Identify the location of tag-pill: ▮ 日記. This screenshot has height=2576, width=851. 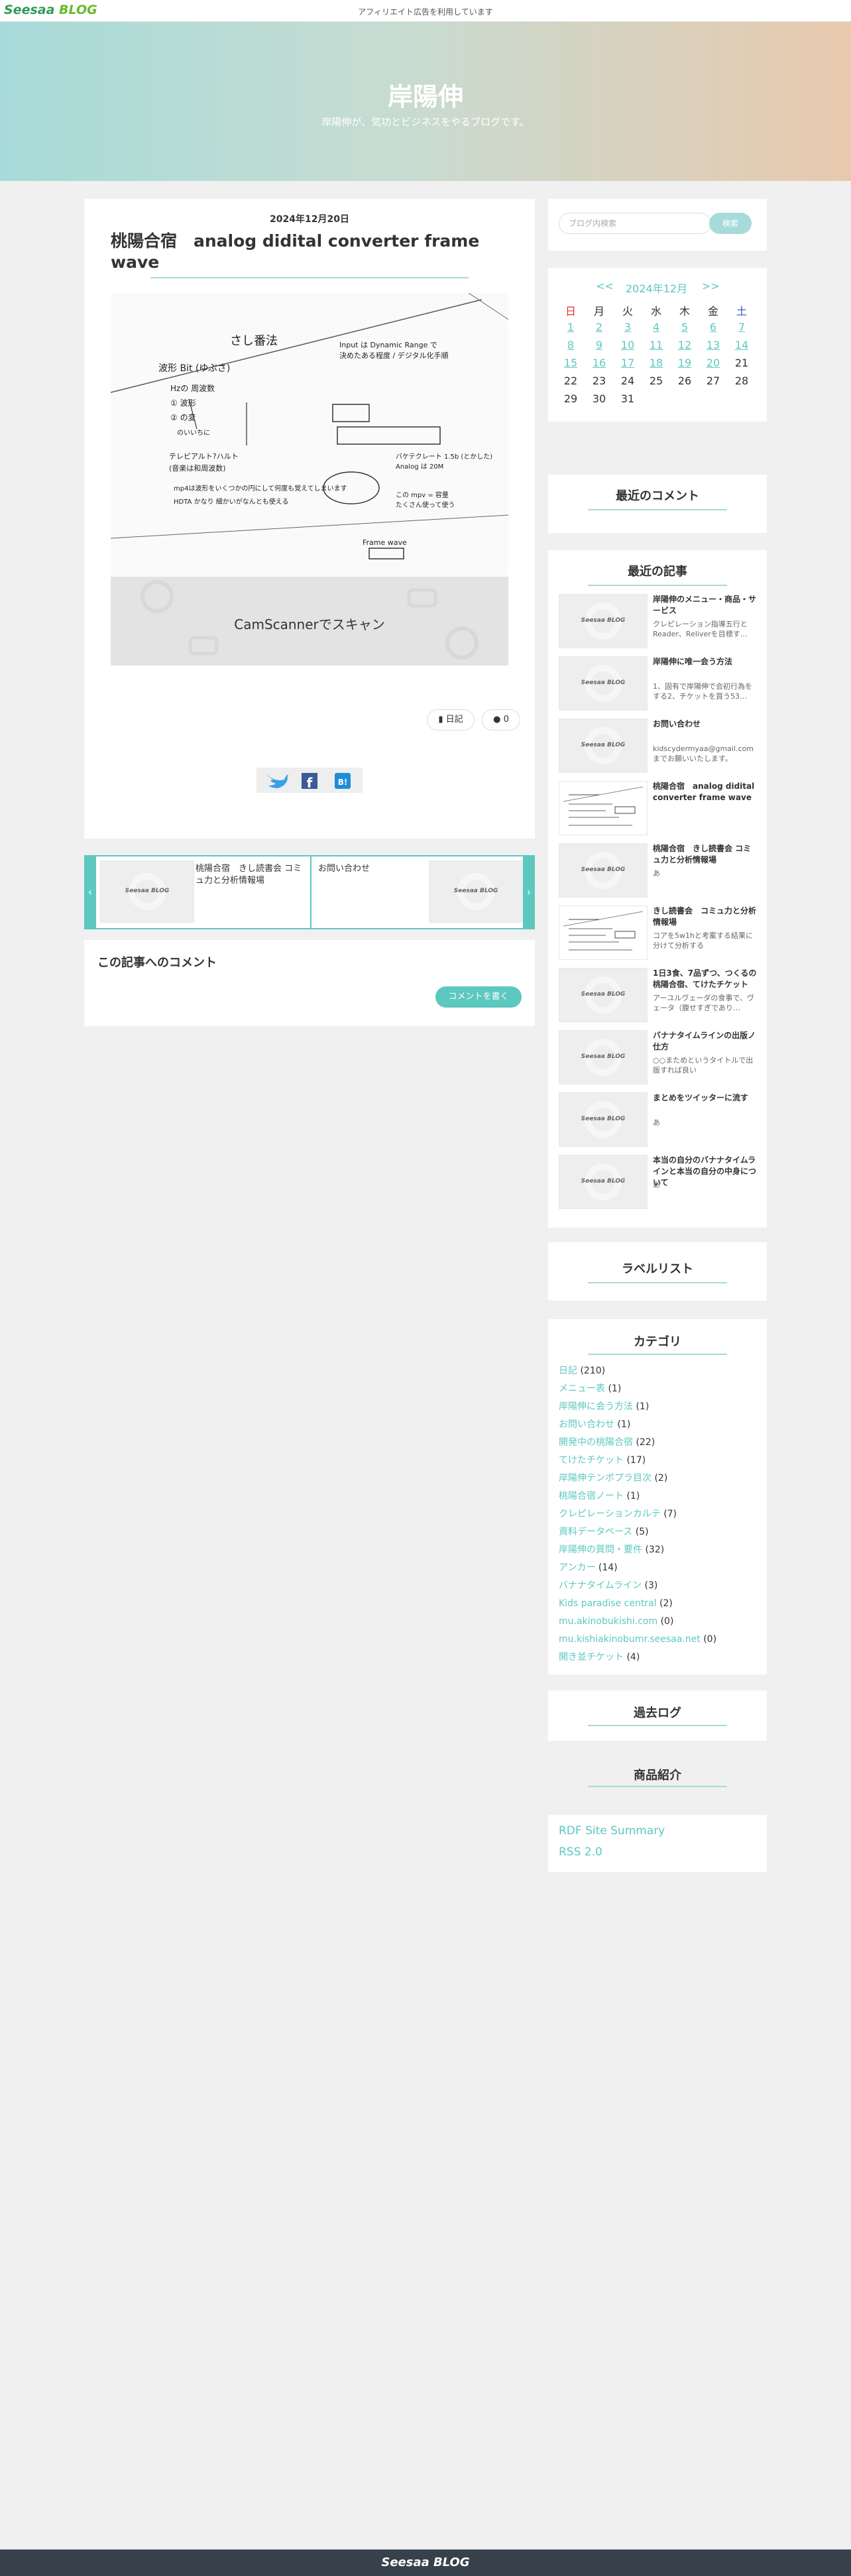
(451, 720).